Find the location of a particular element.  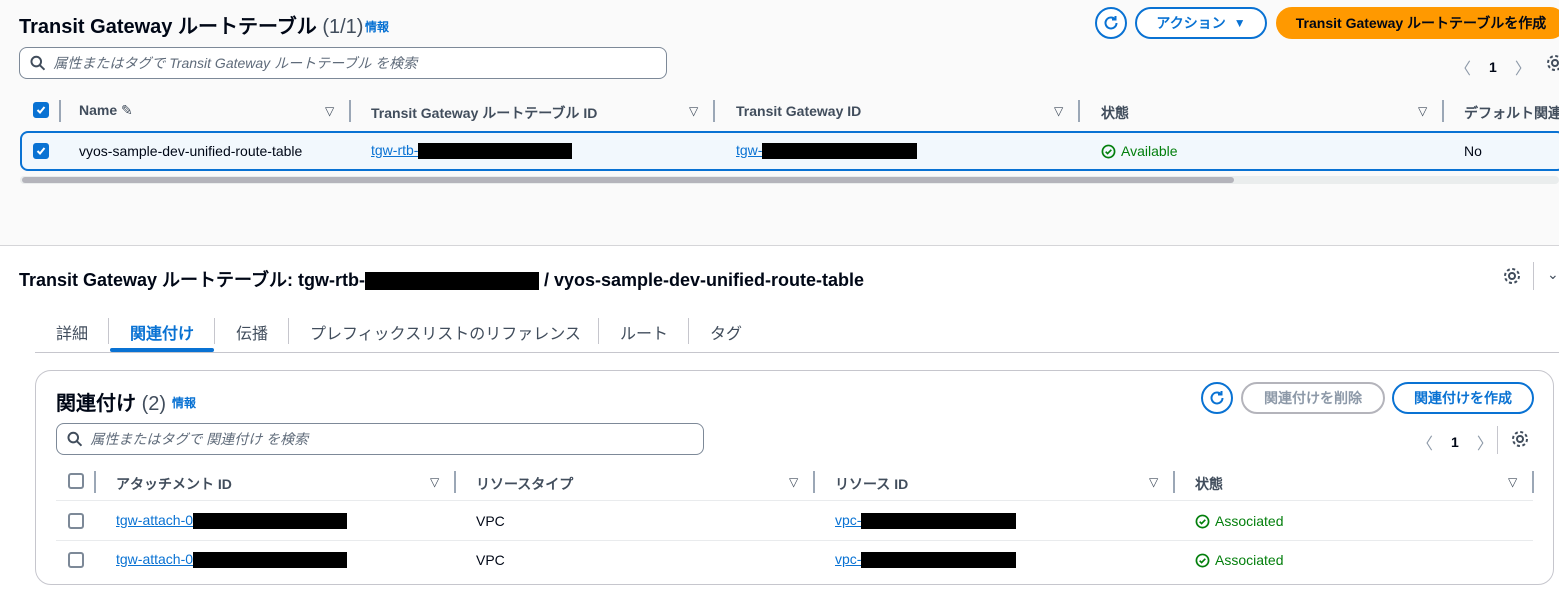

tgw-id-link: tgw- is located at coordinates (827, 151).